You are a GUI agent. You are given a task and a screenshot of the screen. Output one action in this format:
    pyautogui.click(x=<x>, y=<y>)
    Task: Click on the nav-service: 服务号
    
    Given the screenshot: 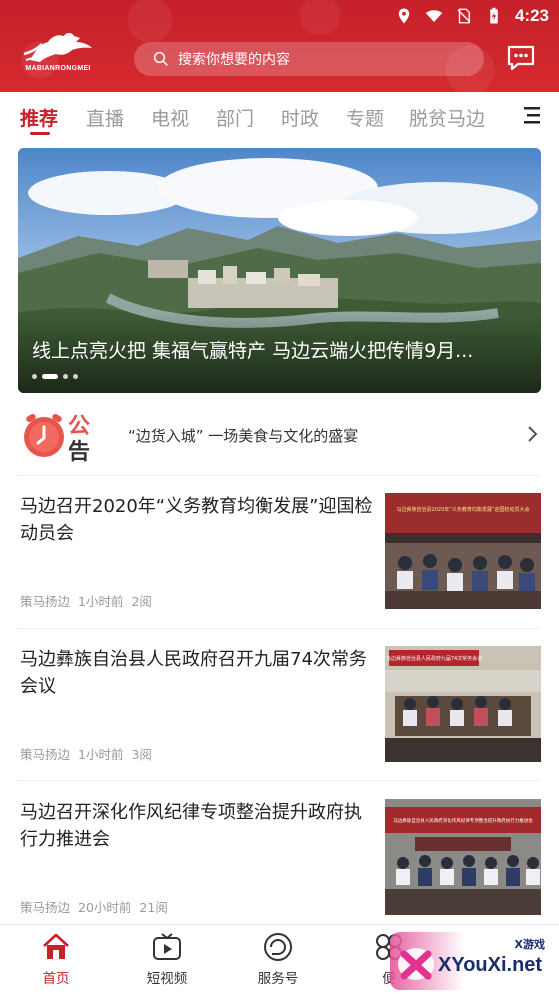 What is the action you would take?
    pyautogui.click(x=278, y=959)
    